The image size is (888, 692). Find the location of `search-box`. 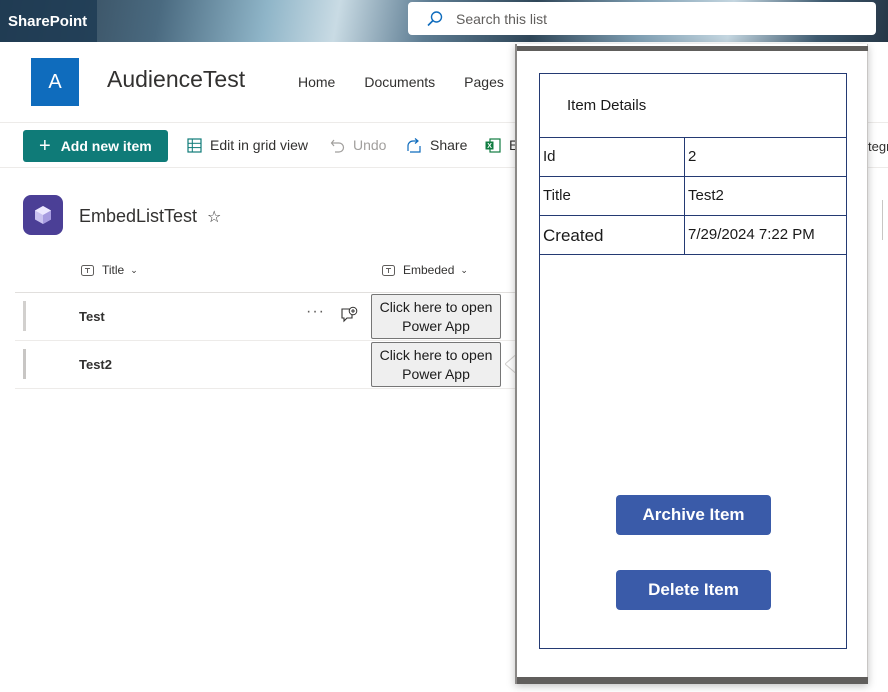

search-box is located at coordinates (642, 18).